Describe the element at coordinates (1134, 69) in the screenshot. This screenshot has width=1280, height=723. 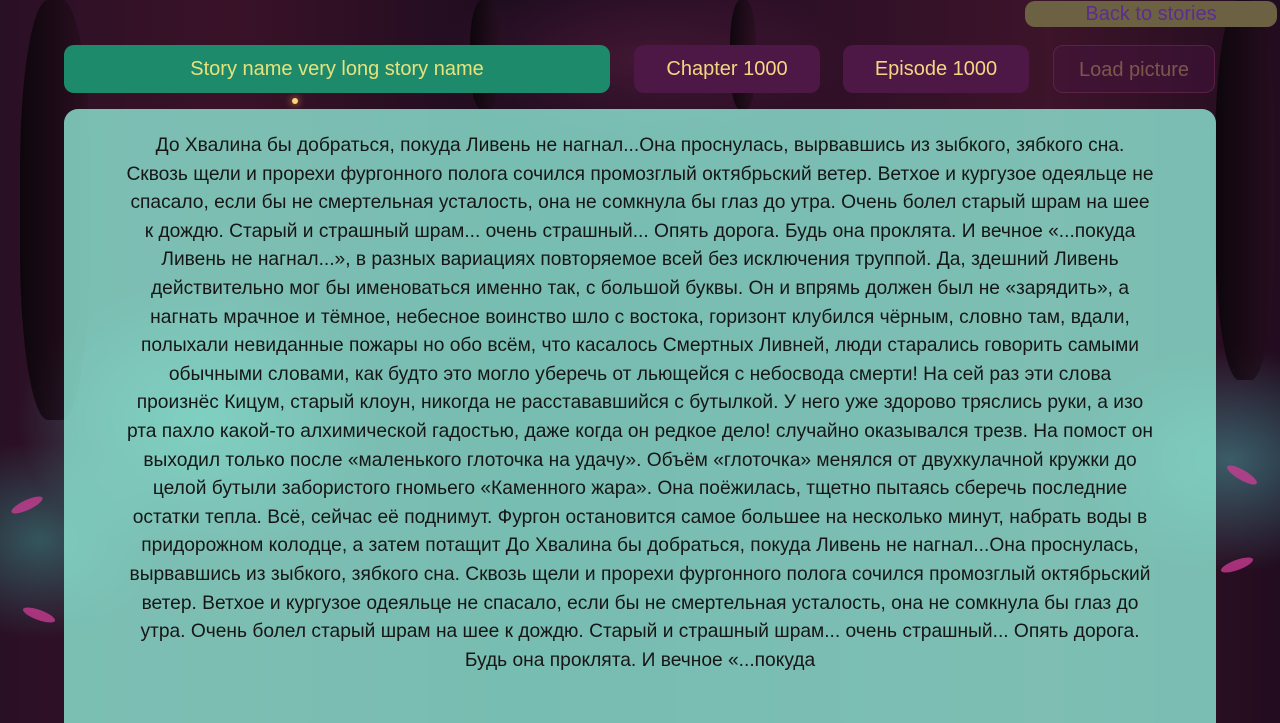
I see `load-picture-button: Load picture` at that location.